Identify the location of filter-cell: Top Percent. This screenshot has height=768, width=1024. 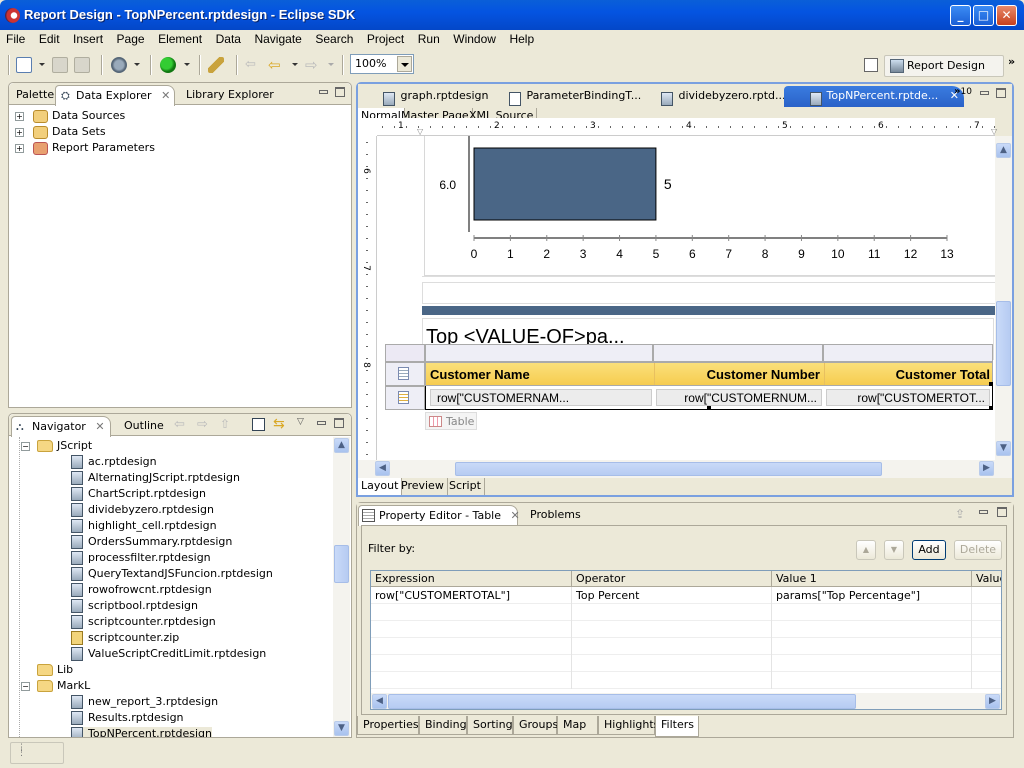
(672, 595).